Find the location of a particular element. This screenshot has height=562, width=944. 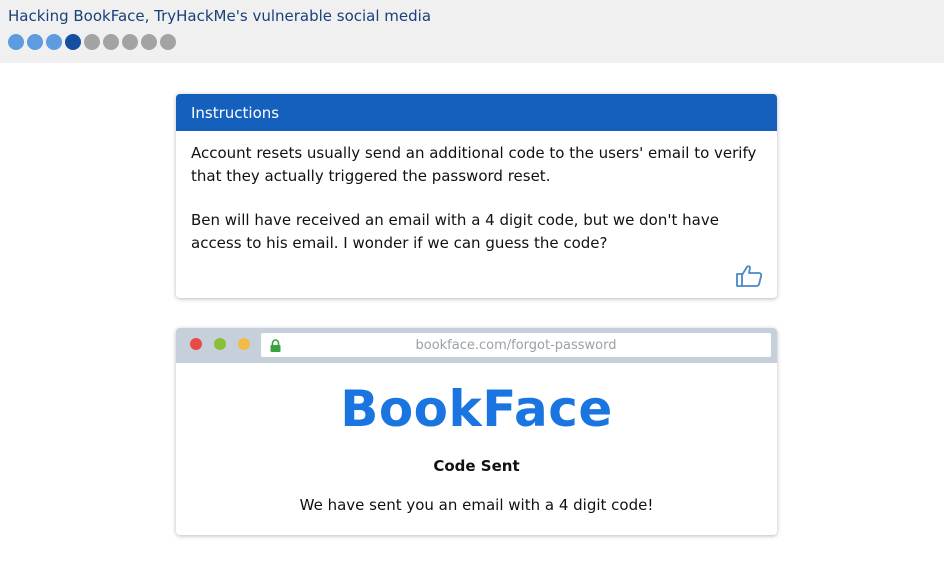

code-sent-heading: Code Sent is located at coordinates (476, 466).